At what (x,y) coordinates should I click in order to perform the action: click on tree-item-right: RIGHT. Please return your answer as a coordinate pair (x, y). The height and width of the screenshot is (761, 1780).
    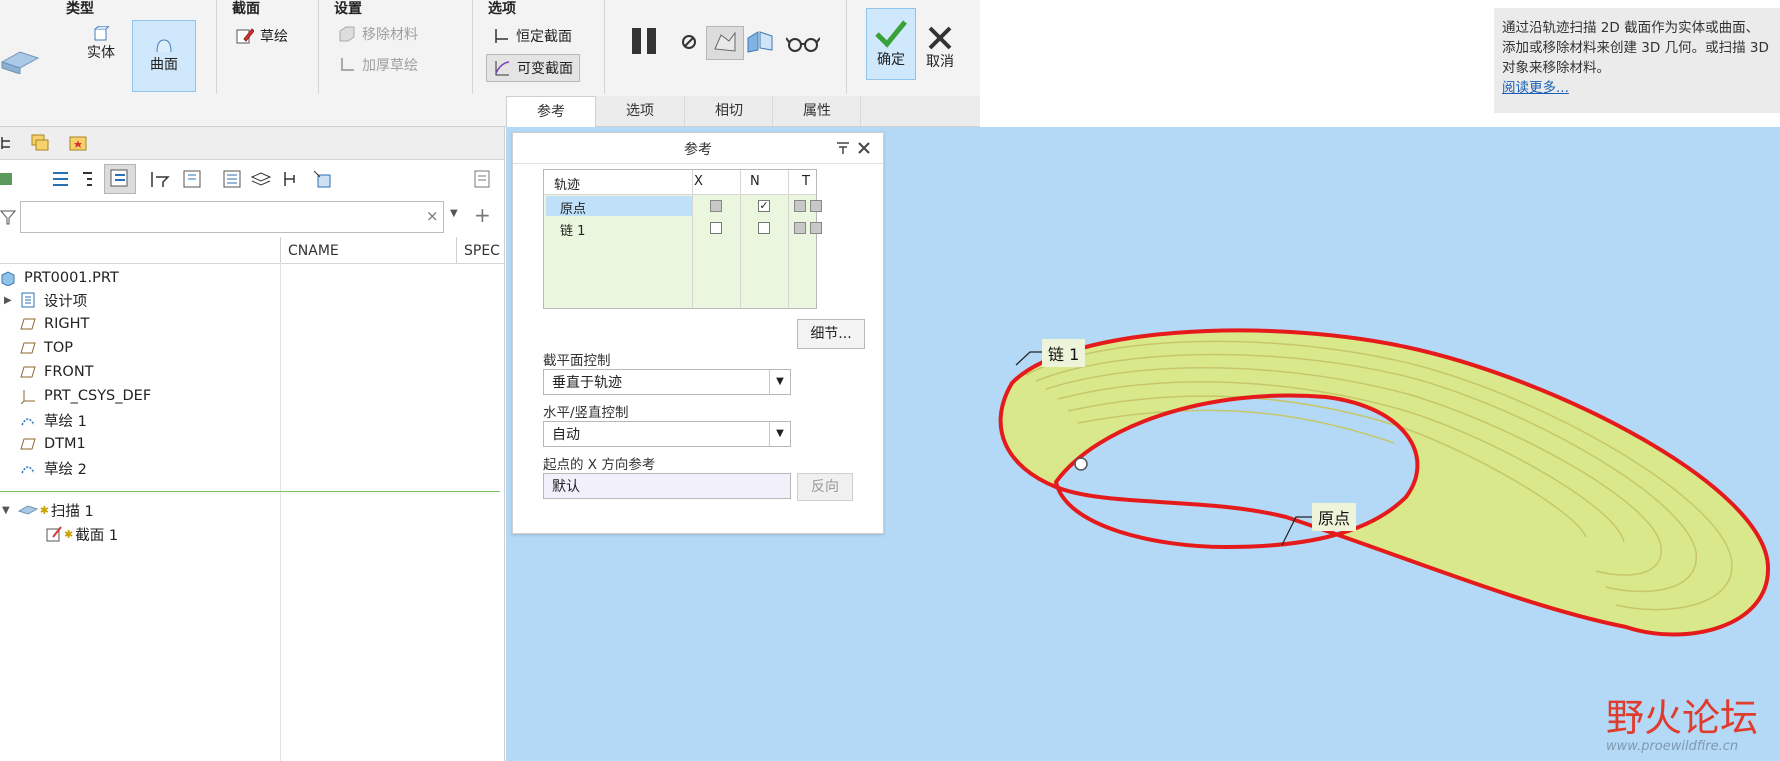
    Looking at the image, I should click on (54, 324).